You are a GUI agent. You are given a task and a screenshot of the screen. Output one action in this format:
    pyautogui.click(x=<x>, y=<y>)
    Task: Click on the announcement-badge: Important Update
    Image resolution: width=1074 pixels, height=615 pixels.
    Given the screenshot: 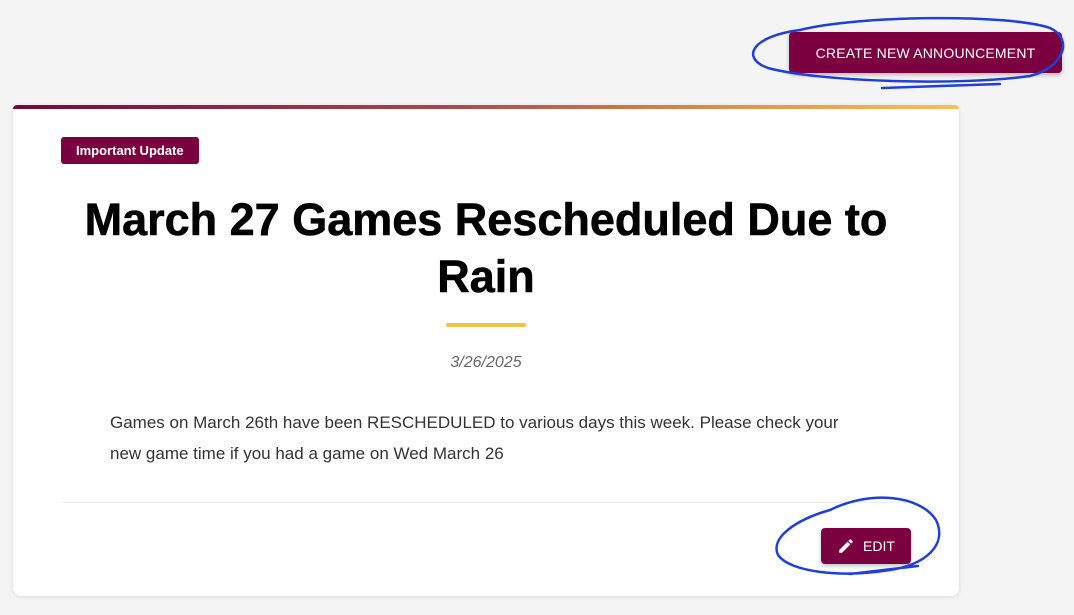 What is the action you would take?
    pyautogui.click(x=130, y=150)
    